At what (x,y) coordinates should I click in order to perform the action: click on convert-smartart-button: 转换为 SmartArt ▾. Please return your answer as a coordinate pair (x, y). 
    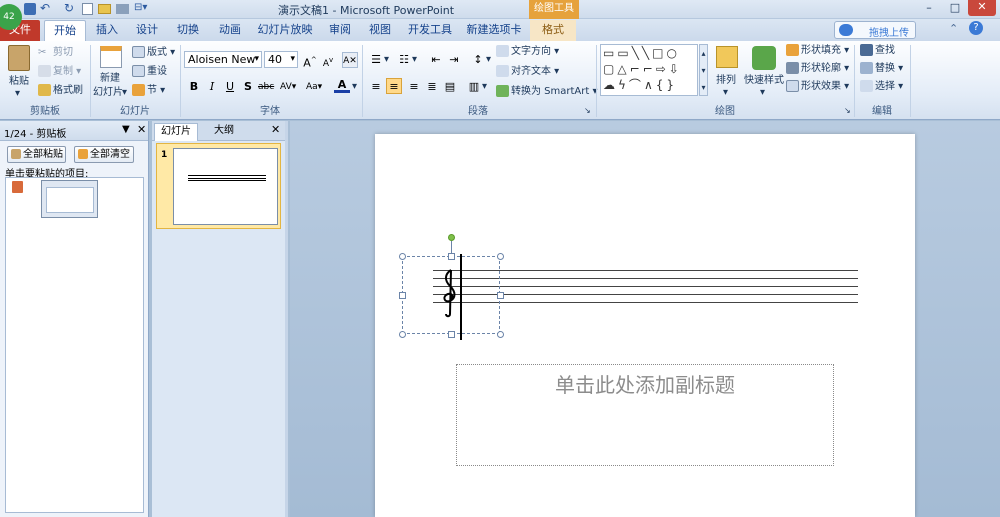
    Looking at the image, I should click on (547, 92).